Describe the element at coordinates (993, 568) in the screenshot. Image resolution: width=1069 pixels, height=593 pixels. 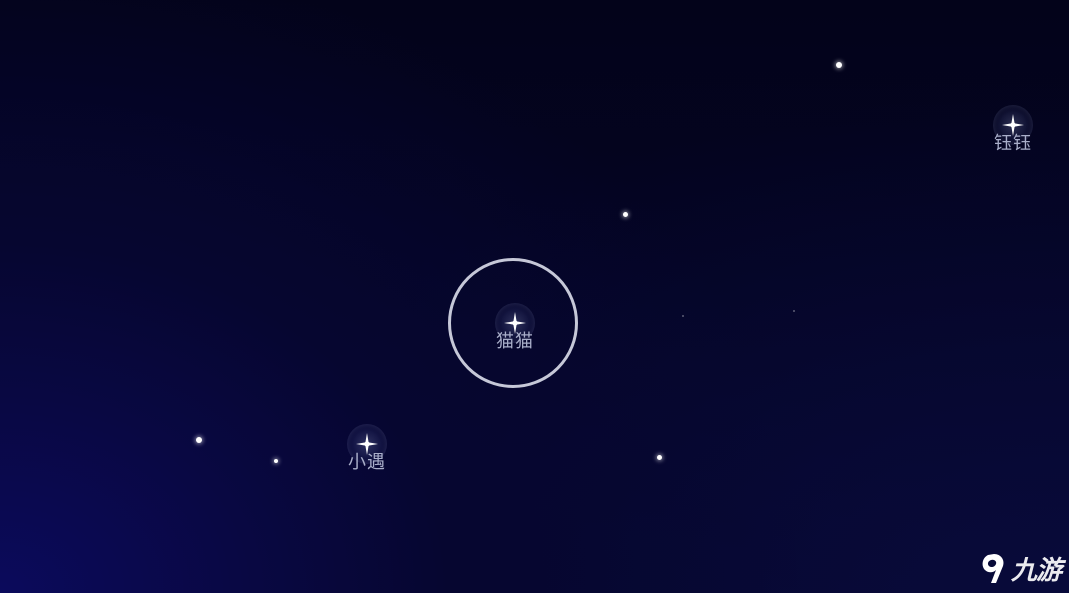
I see `jiuyou-logo-icon` at that location.